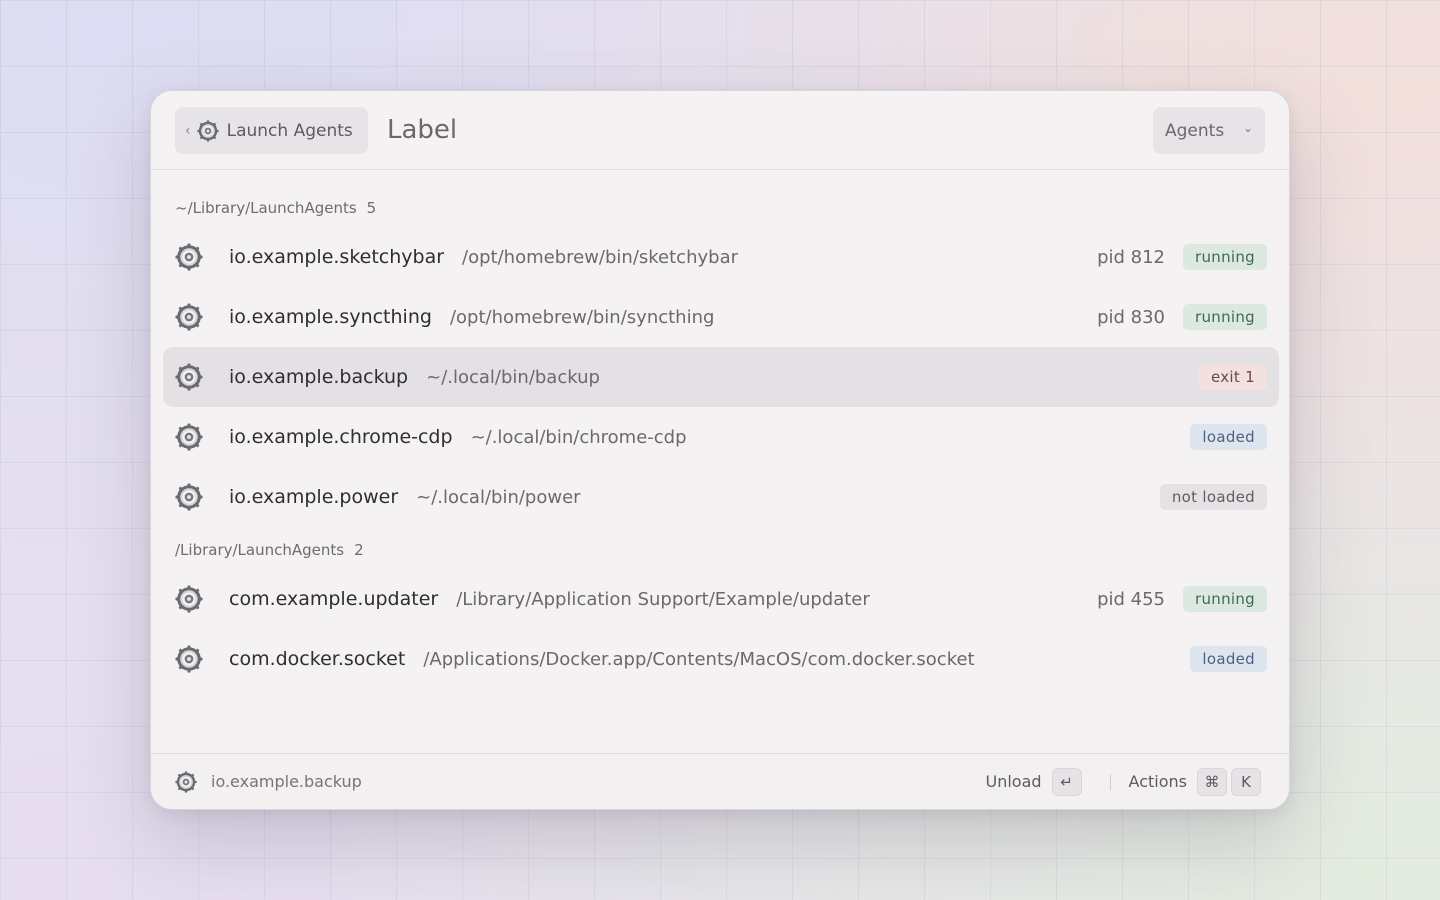 This screenshot has height=900, width=1440. I want to click on search-field-title: Label, so click(422, 130).